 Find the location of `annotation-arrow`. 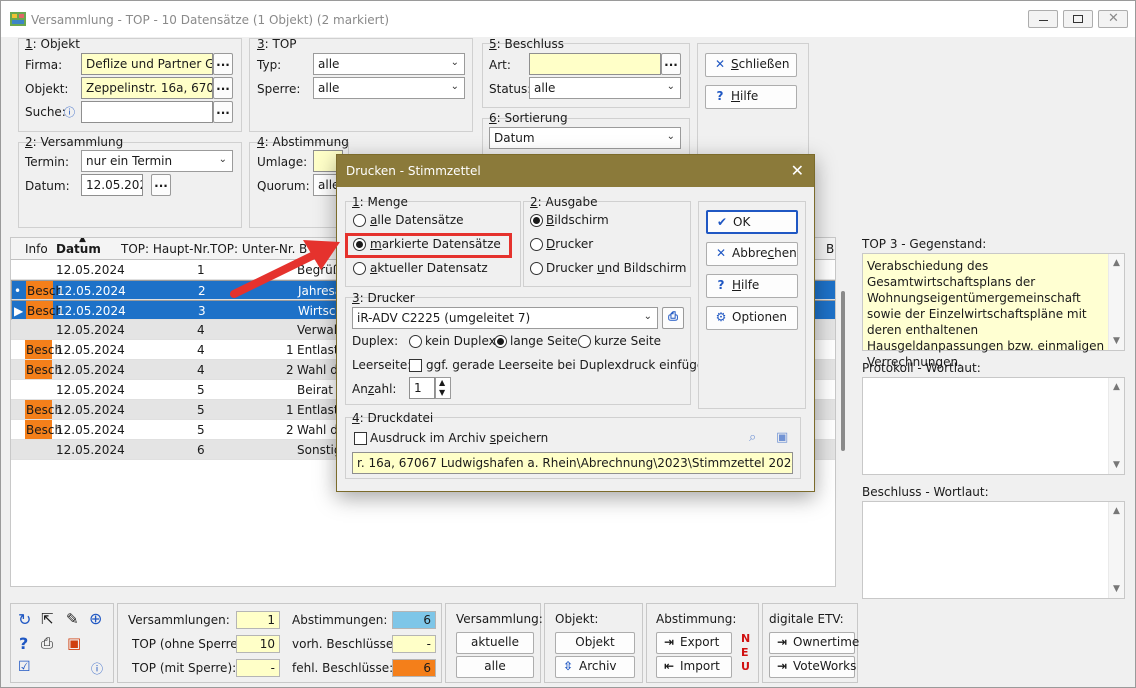

annotation-arrow is located at coordinates (285, 269).